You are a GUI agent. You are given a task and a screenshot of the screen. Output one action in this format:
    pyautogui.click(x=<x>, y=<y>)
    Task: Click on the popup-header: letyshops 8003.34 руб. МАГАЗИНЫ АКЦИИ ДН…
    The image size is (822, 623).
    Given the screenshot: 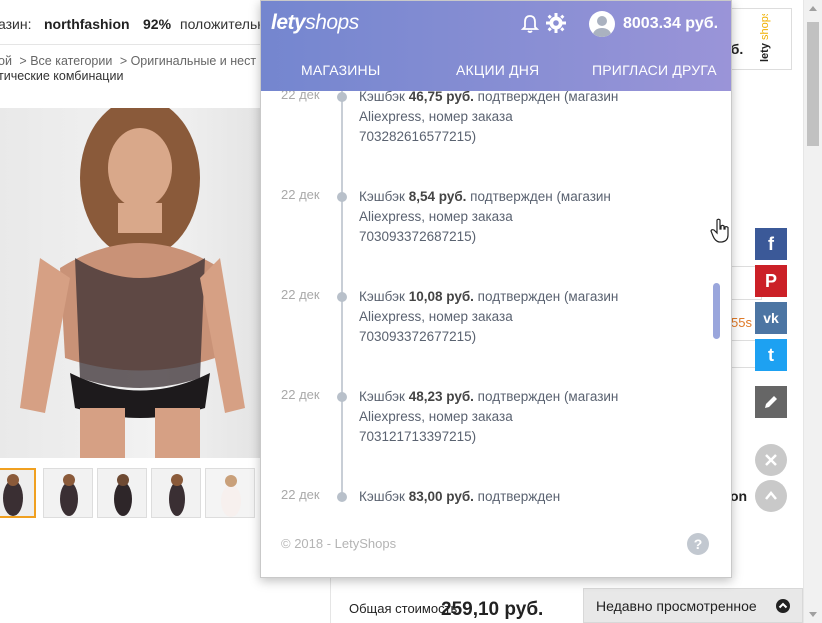 What is the action you would take?
    pyautogui.click(x=496, y=46)
    